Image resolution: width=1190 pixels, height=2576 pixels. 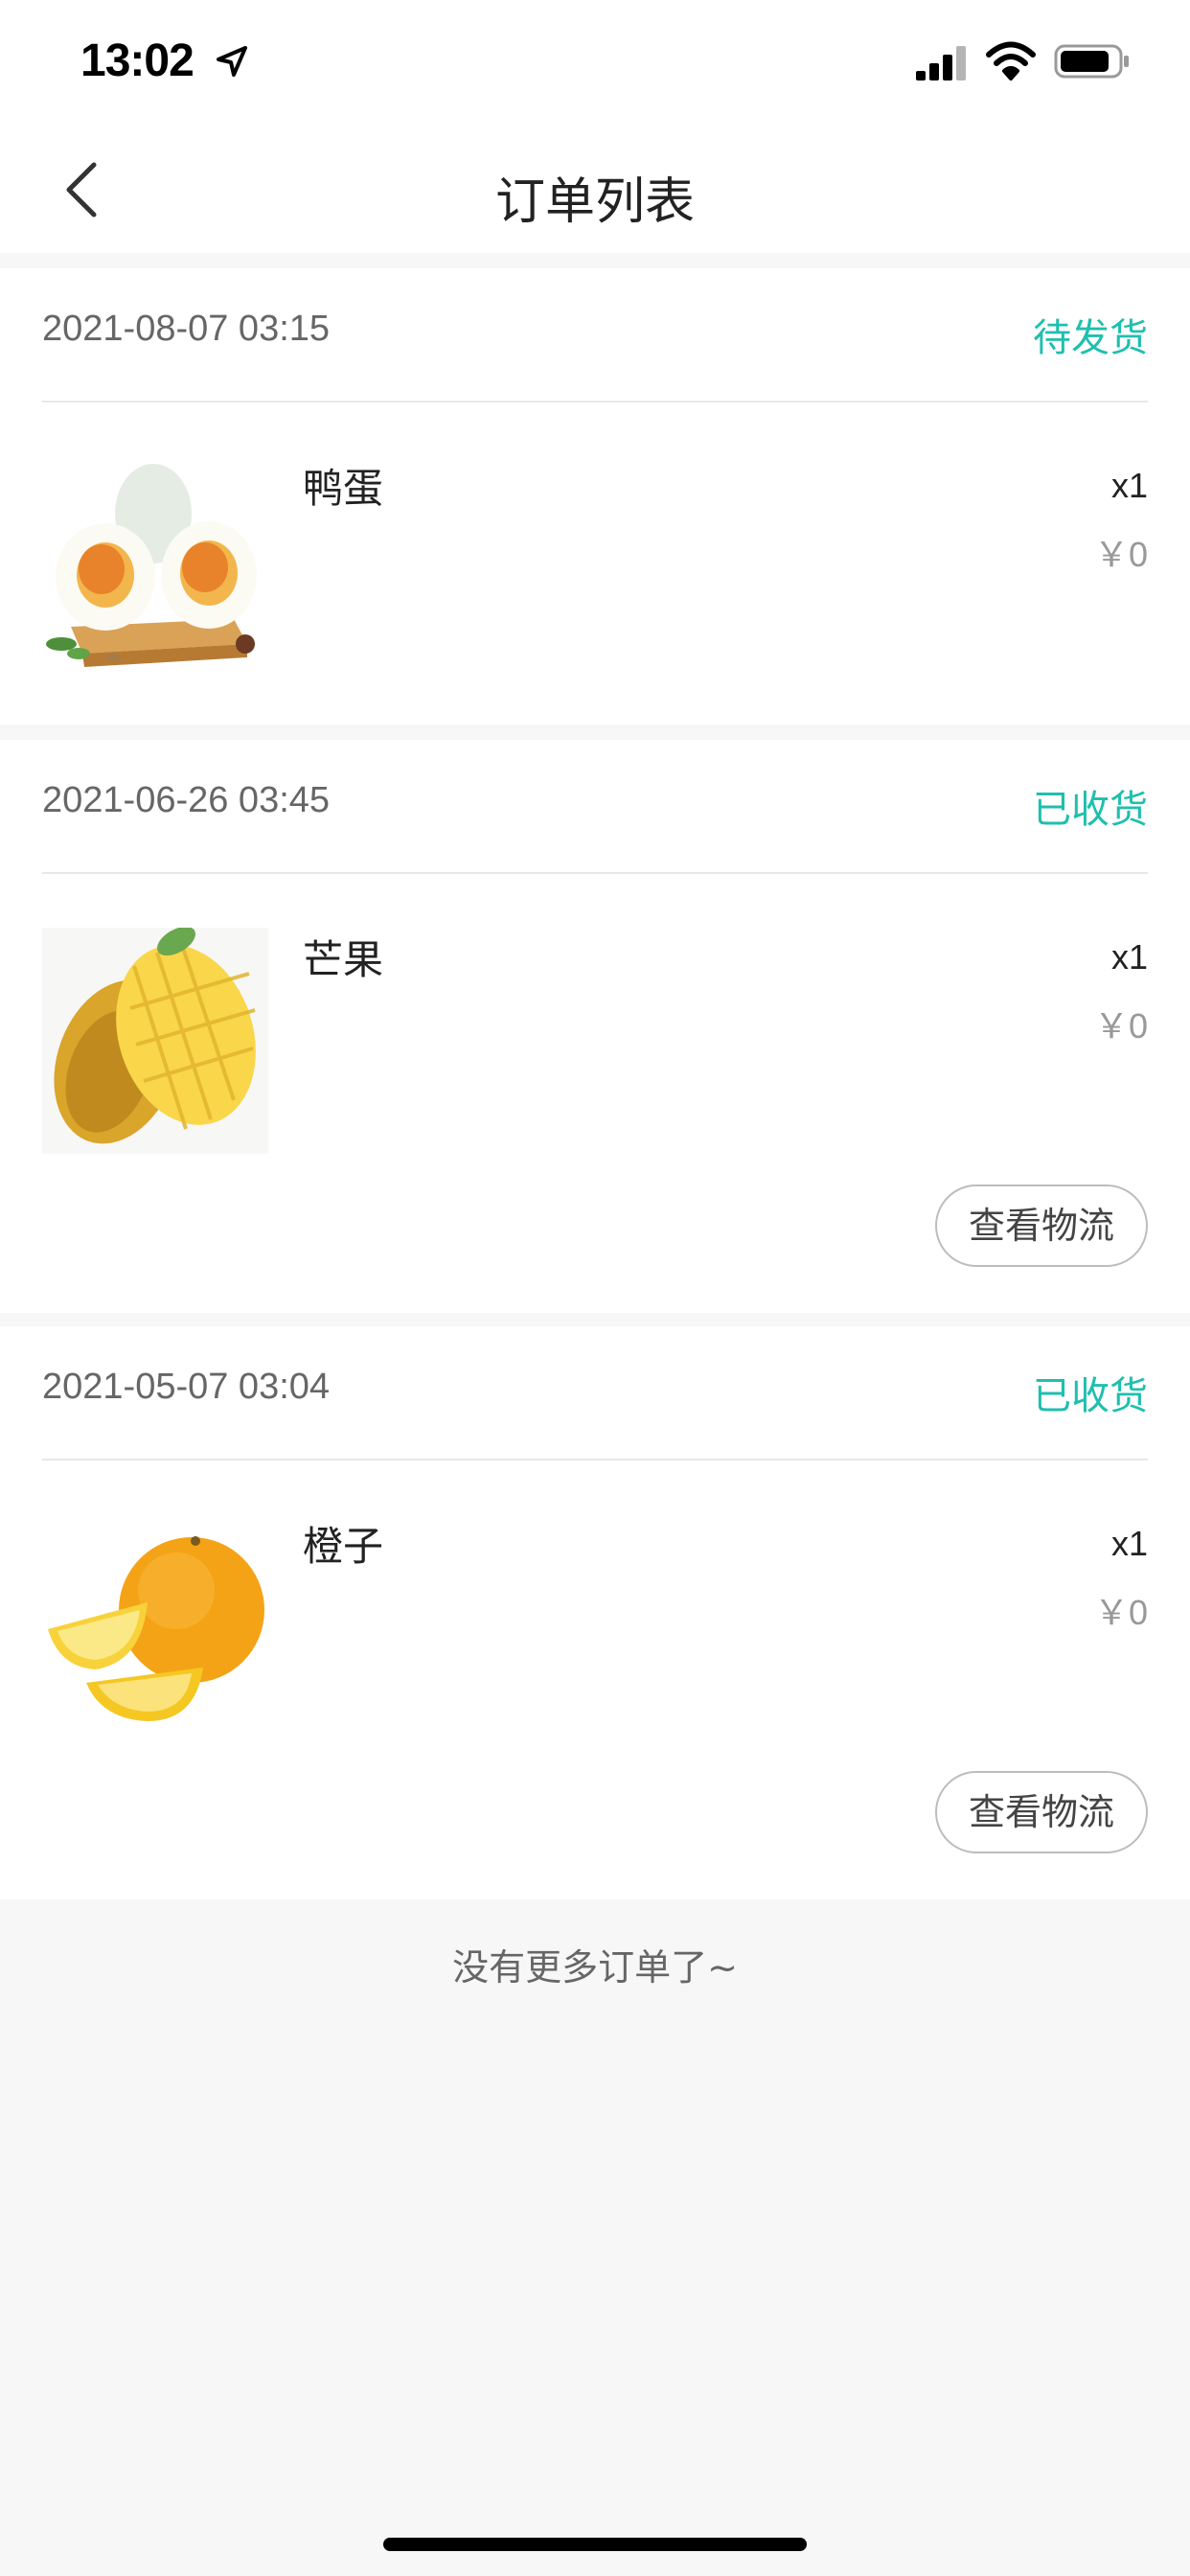 I want to click on order-status: 待发货, so click(x=1091, y=338).